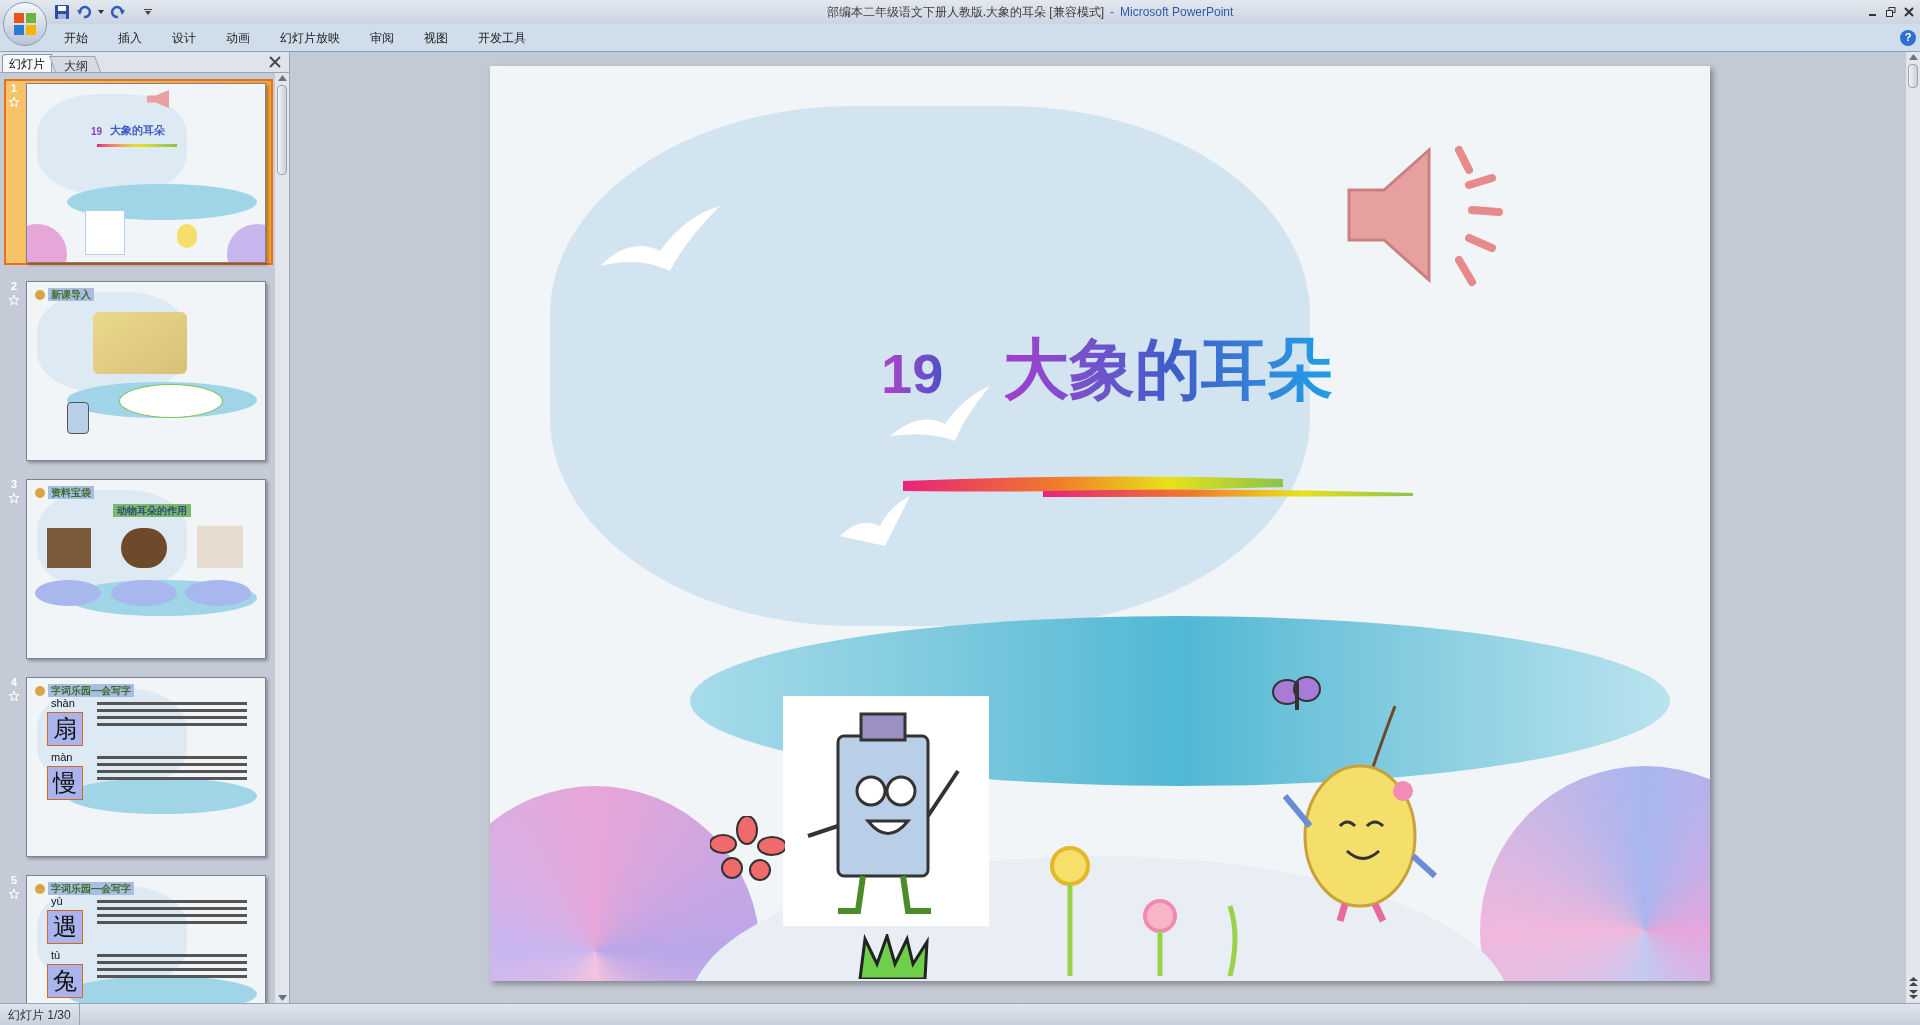  Describe the element at coordinates (275, 62) in the screenshot. I see `close-pane-icon` at that location.